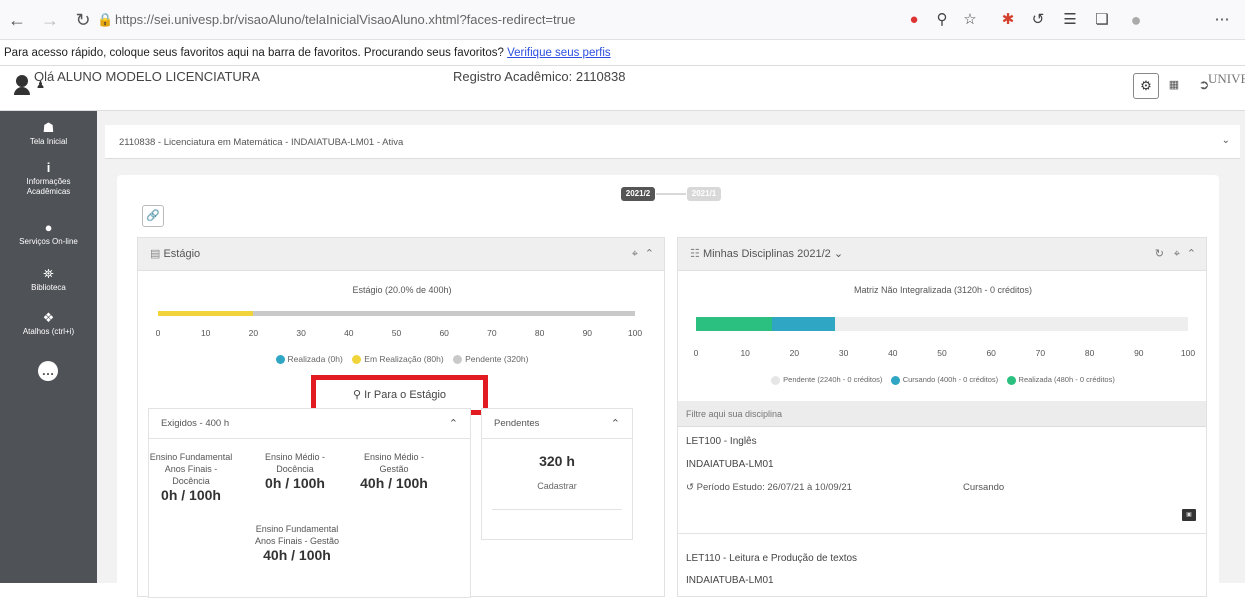 The image size is (1245, 598). What do you see at coordinates (1222, 20) in the screenshot?
I see `more-menu-icon: ⋯` at bounding box center [1222, 20].